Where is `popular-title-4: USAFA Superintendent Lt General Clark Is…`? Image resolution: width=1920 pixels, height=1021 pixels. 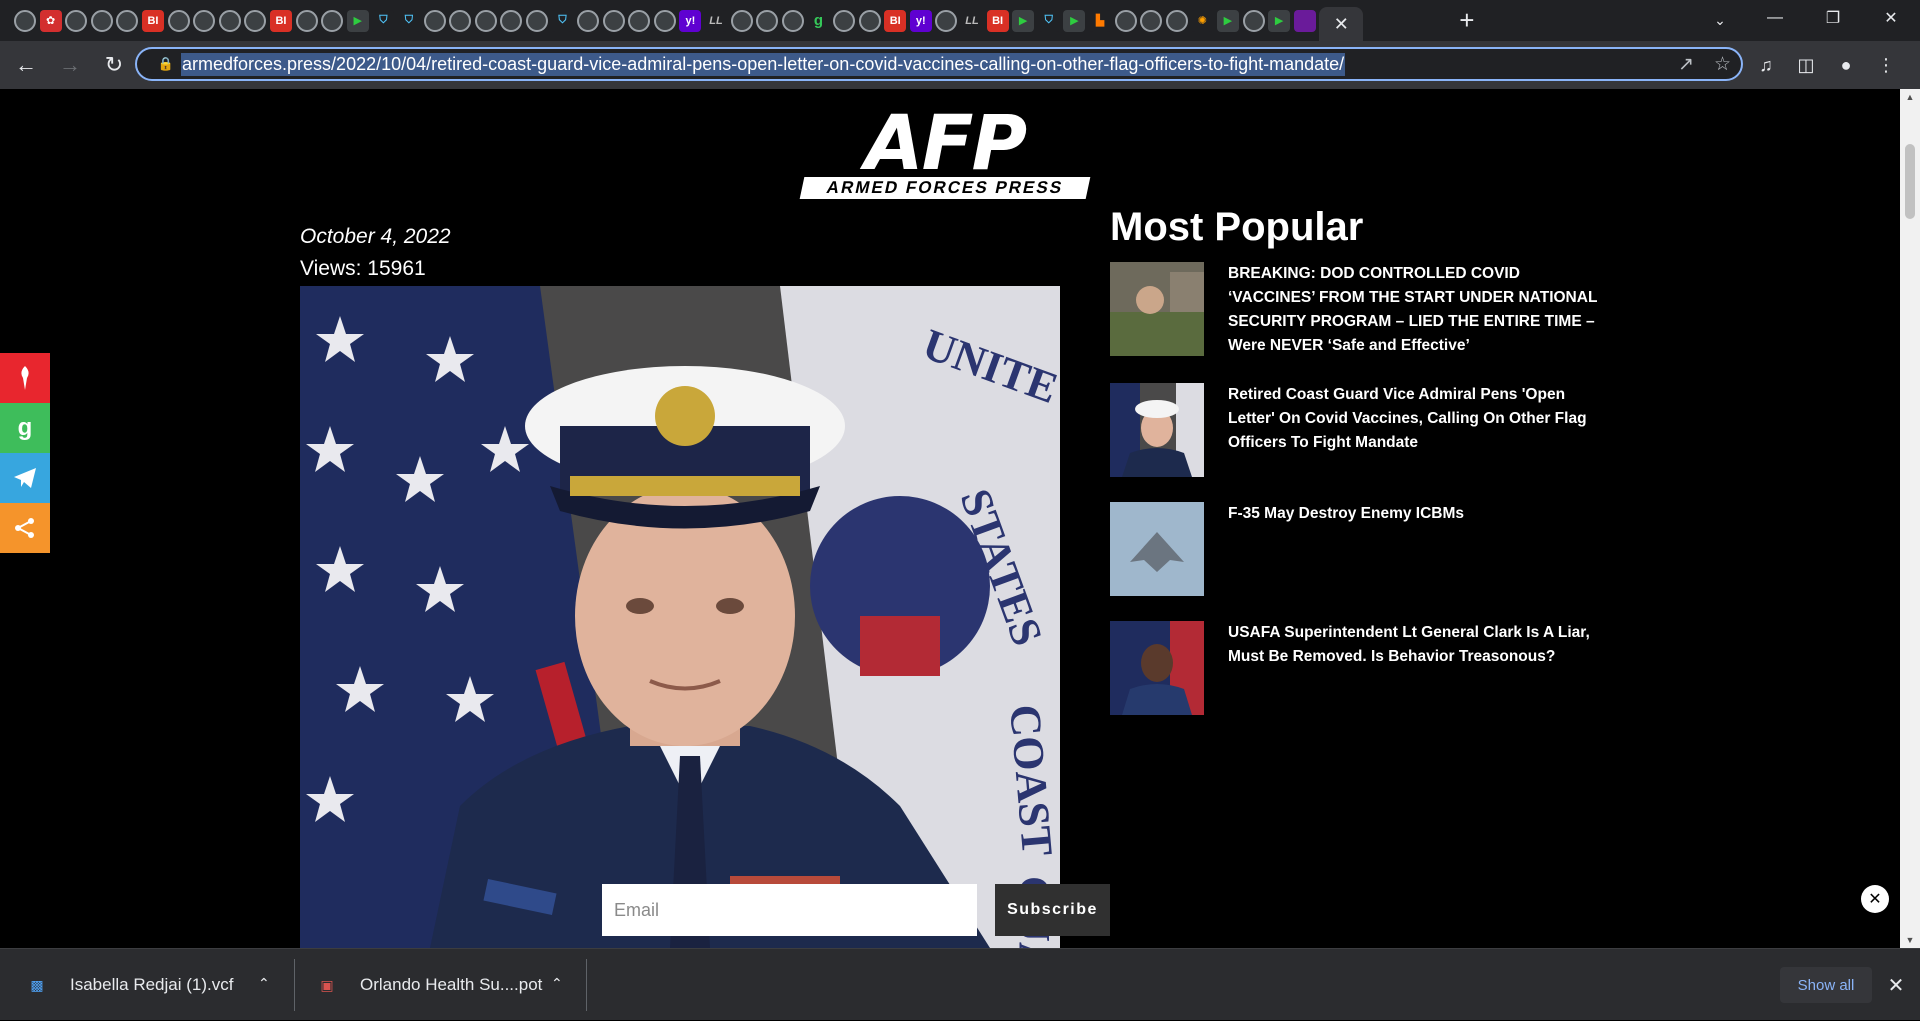 popular-title-4: USAFA Superintendent Lt General Clark Is… is located at coordinates (1418, 645).